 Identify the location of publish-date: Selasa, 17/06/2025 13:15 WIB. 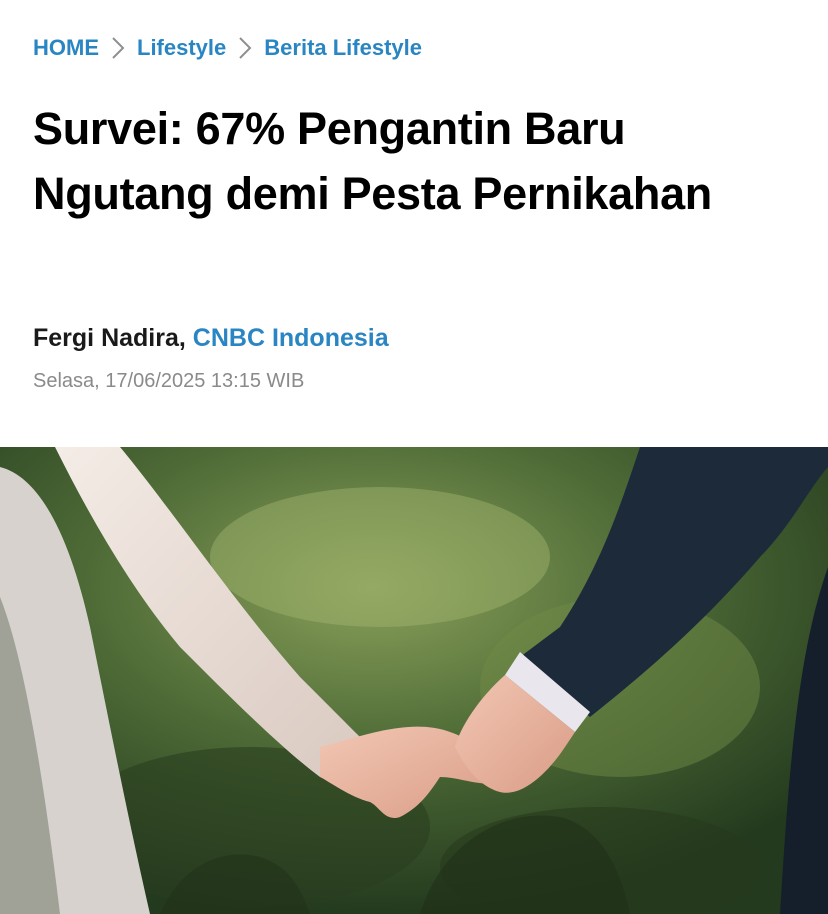
(169, 381).